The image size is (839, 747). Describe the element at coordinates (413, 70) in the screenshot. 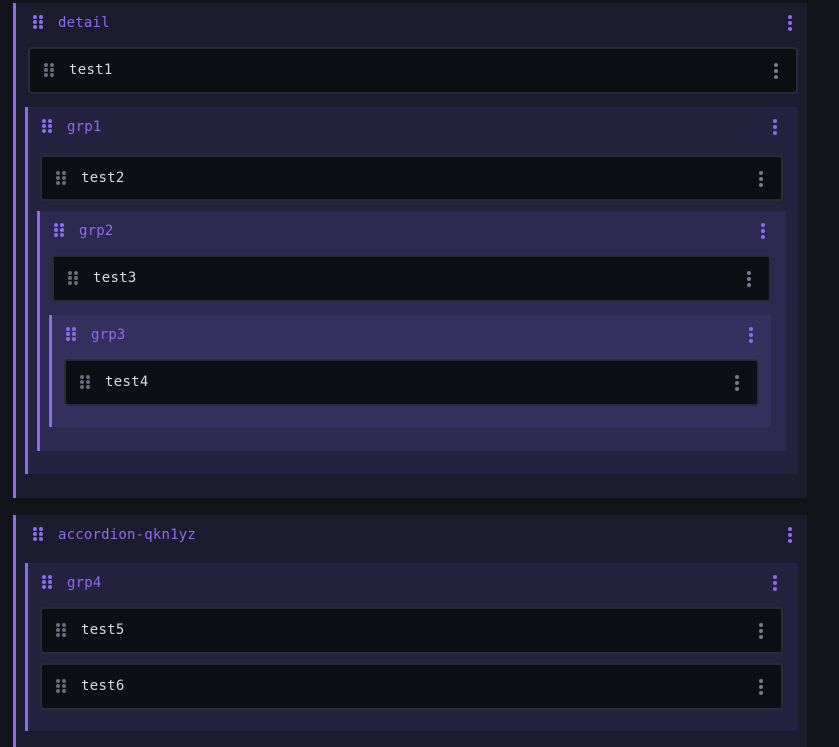

I see `field-test1: test1` at that location.